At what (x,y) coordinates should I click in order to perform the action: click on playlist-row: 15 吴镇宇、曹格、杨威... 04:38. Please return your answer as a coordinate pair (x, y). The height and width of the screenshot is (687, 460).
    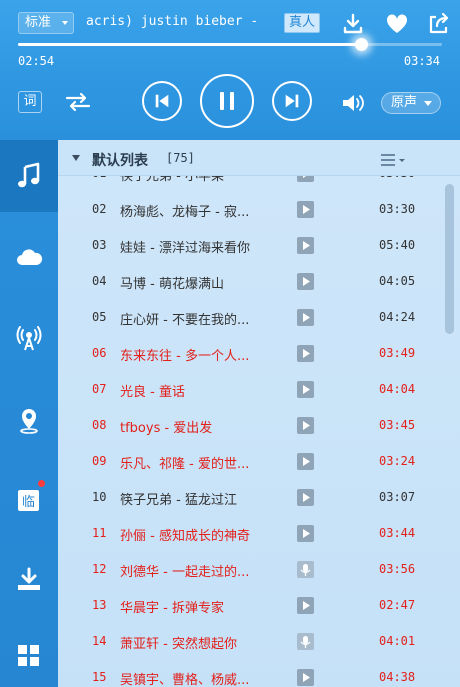
    Looking at the image, I should click on (248, 673).